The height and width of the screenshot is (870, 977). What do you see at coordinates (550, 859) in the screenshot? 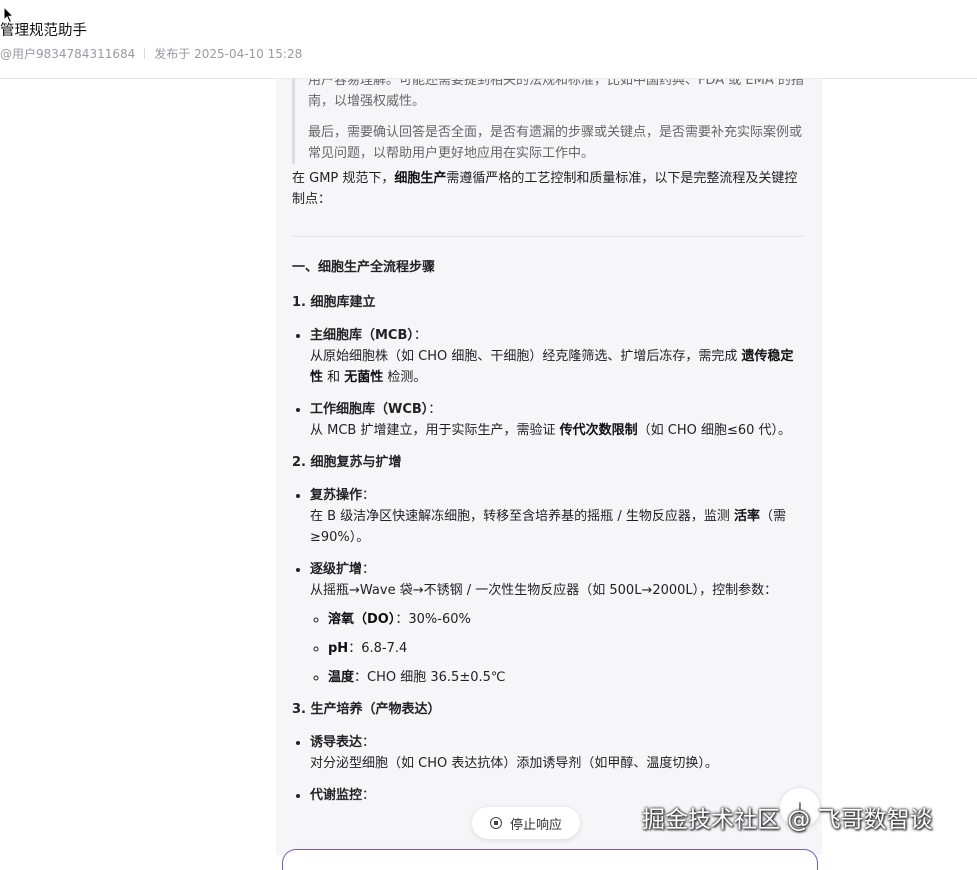
I see `chat-input-box` at bounding box center [550, 859].